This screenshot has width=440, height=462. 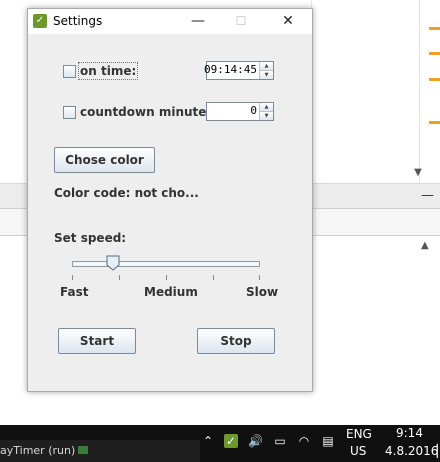 I want to click on speed-label-medium: Medium, so click(x=171, y=292).